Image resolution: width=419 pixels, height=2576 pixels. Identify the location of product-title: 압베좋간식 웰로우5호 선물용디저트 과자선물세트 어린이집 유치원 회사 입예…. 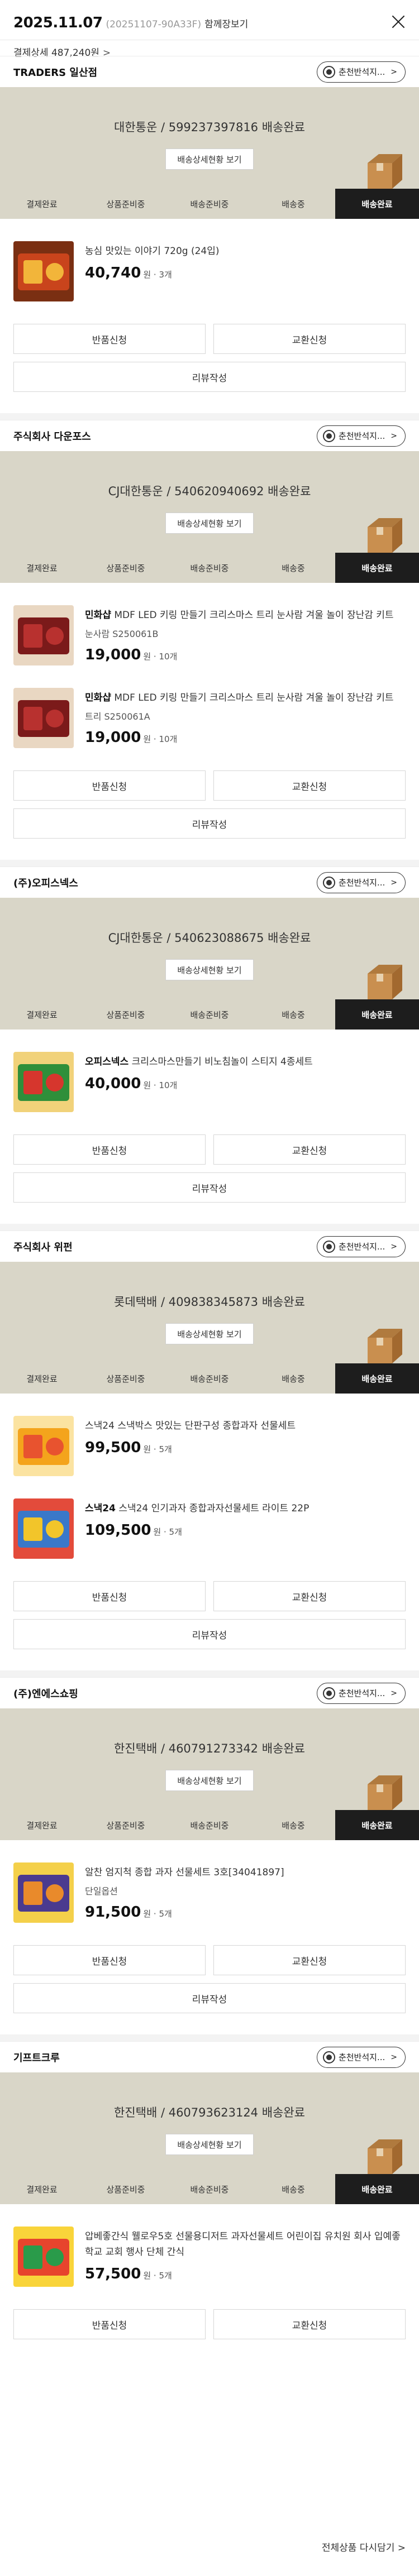
(243, 2244).